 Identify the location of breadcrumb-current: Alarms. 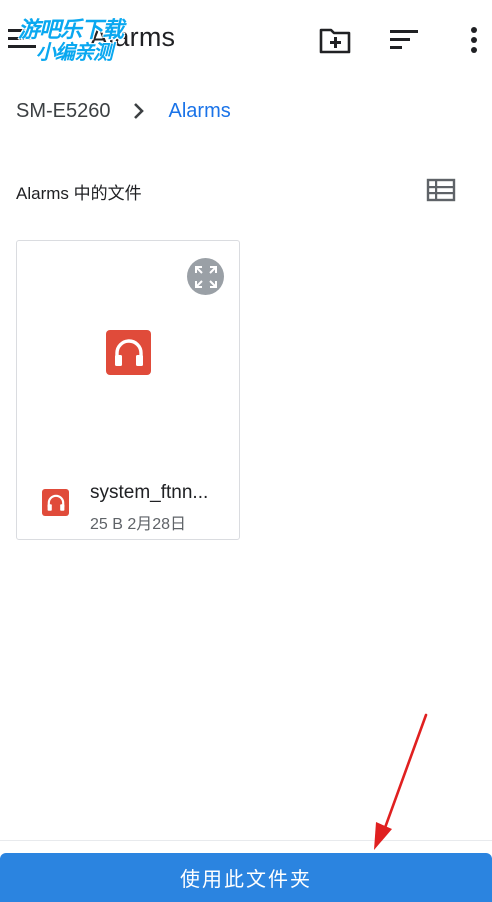
(200, 111).